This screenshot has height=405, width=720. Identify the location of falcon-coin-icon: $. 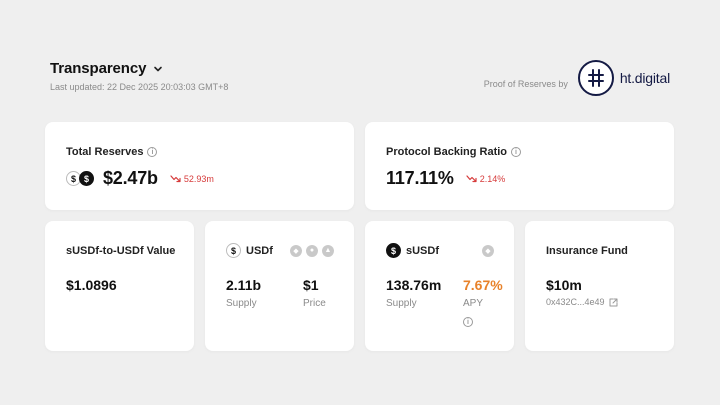
(86, 178).